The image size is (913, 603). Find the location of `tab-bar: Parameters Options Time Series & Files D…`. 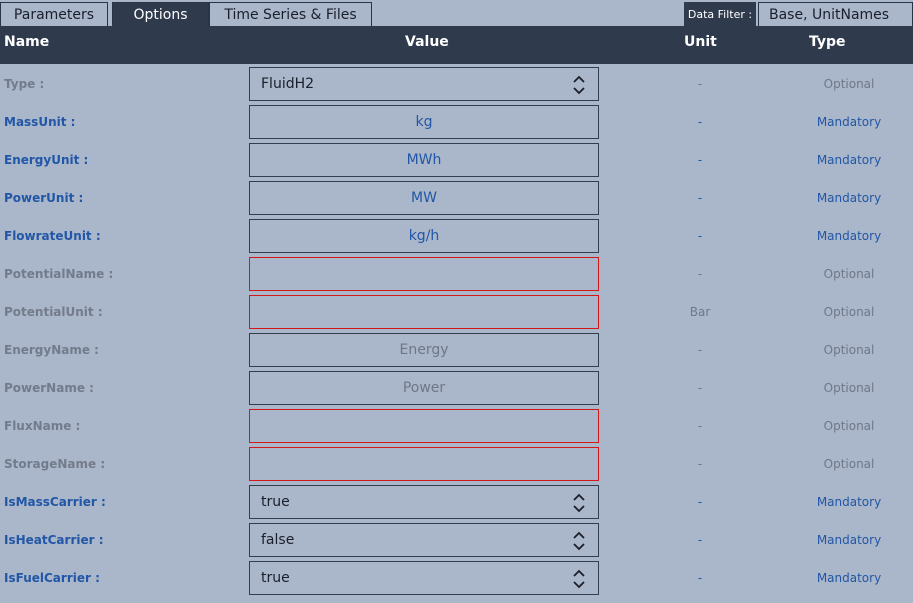

tab-bar: Parameters Options Time Series & Files D… is located at coordinates (456, 13).